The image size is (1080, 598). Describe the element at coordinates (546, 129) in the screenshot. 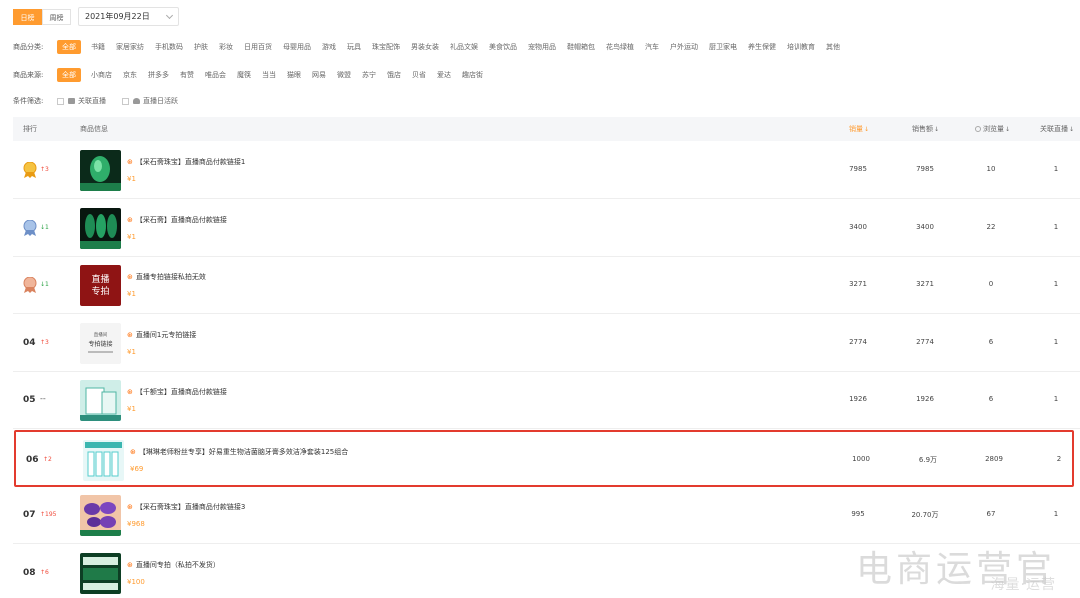

I see `table-header: 排行 商品信息 销量↓ 销售额↓ 浏览量↓ 关联直播↓` at that location.